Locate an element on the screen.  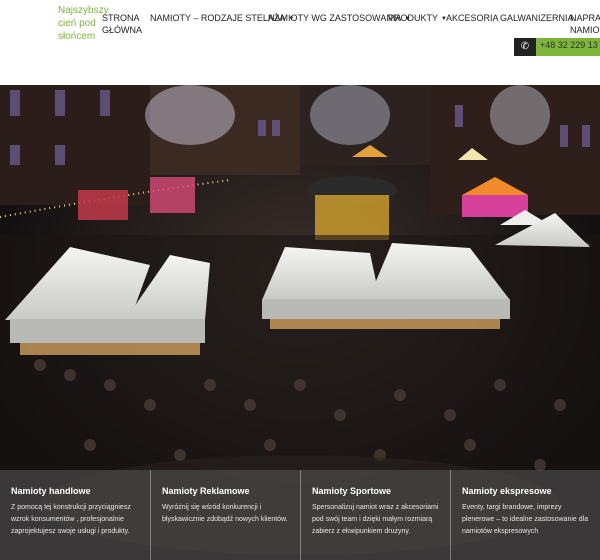
card-title: Namioty ekspresowe is located at coordinates (507, 491).